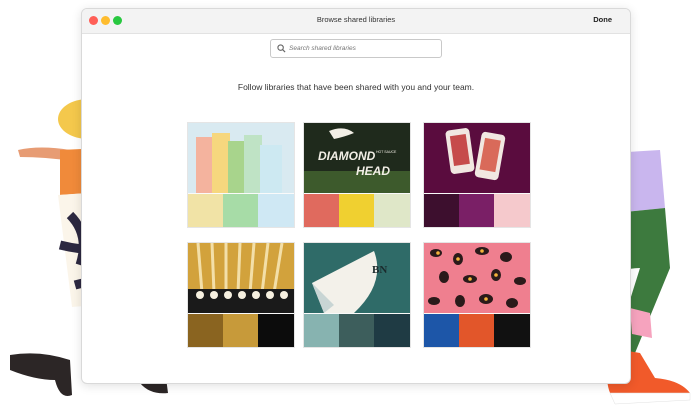  Describe the element at coordinates (362, 48) in the screenshot. I see `search-input` at that location.